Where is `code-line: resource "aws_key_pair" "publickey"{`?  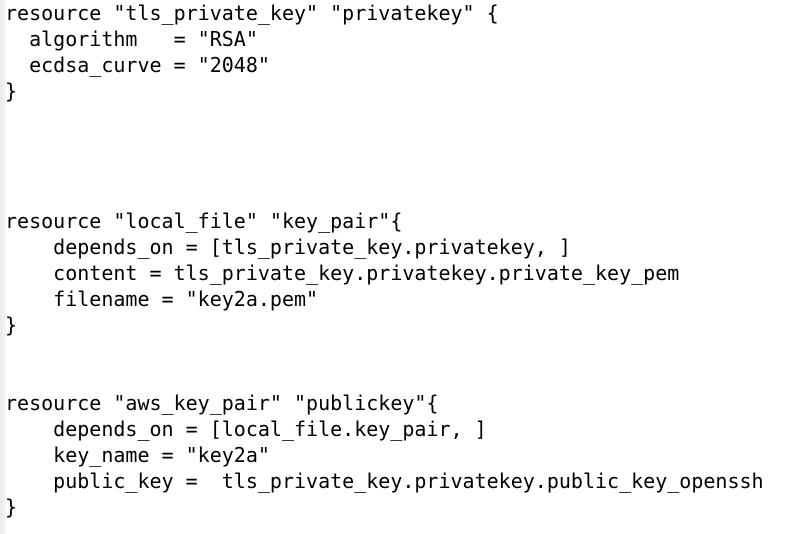 code-line: resource "aws_key_pair" "publickey"{ is located at coordinates (222, 403).